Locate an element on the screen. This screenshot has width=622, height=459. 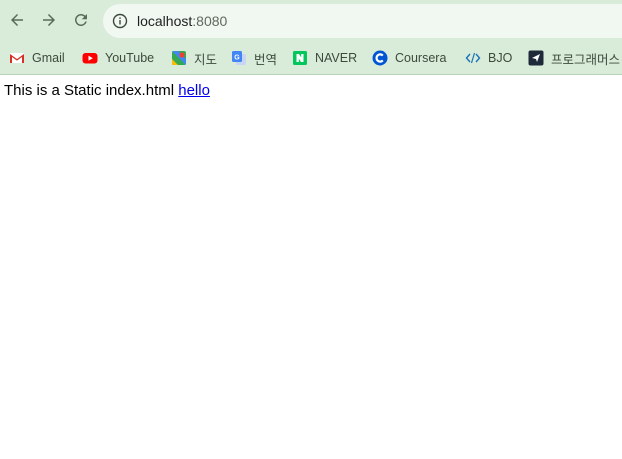
bookmark-label: Coursera is located at coordinates (421, 58).